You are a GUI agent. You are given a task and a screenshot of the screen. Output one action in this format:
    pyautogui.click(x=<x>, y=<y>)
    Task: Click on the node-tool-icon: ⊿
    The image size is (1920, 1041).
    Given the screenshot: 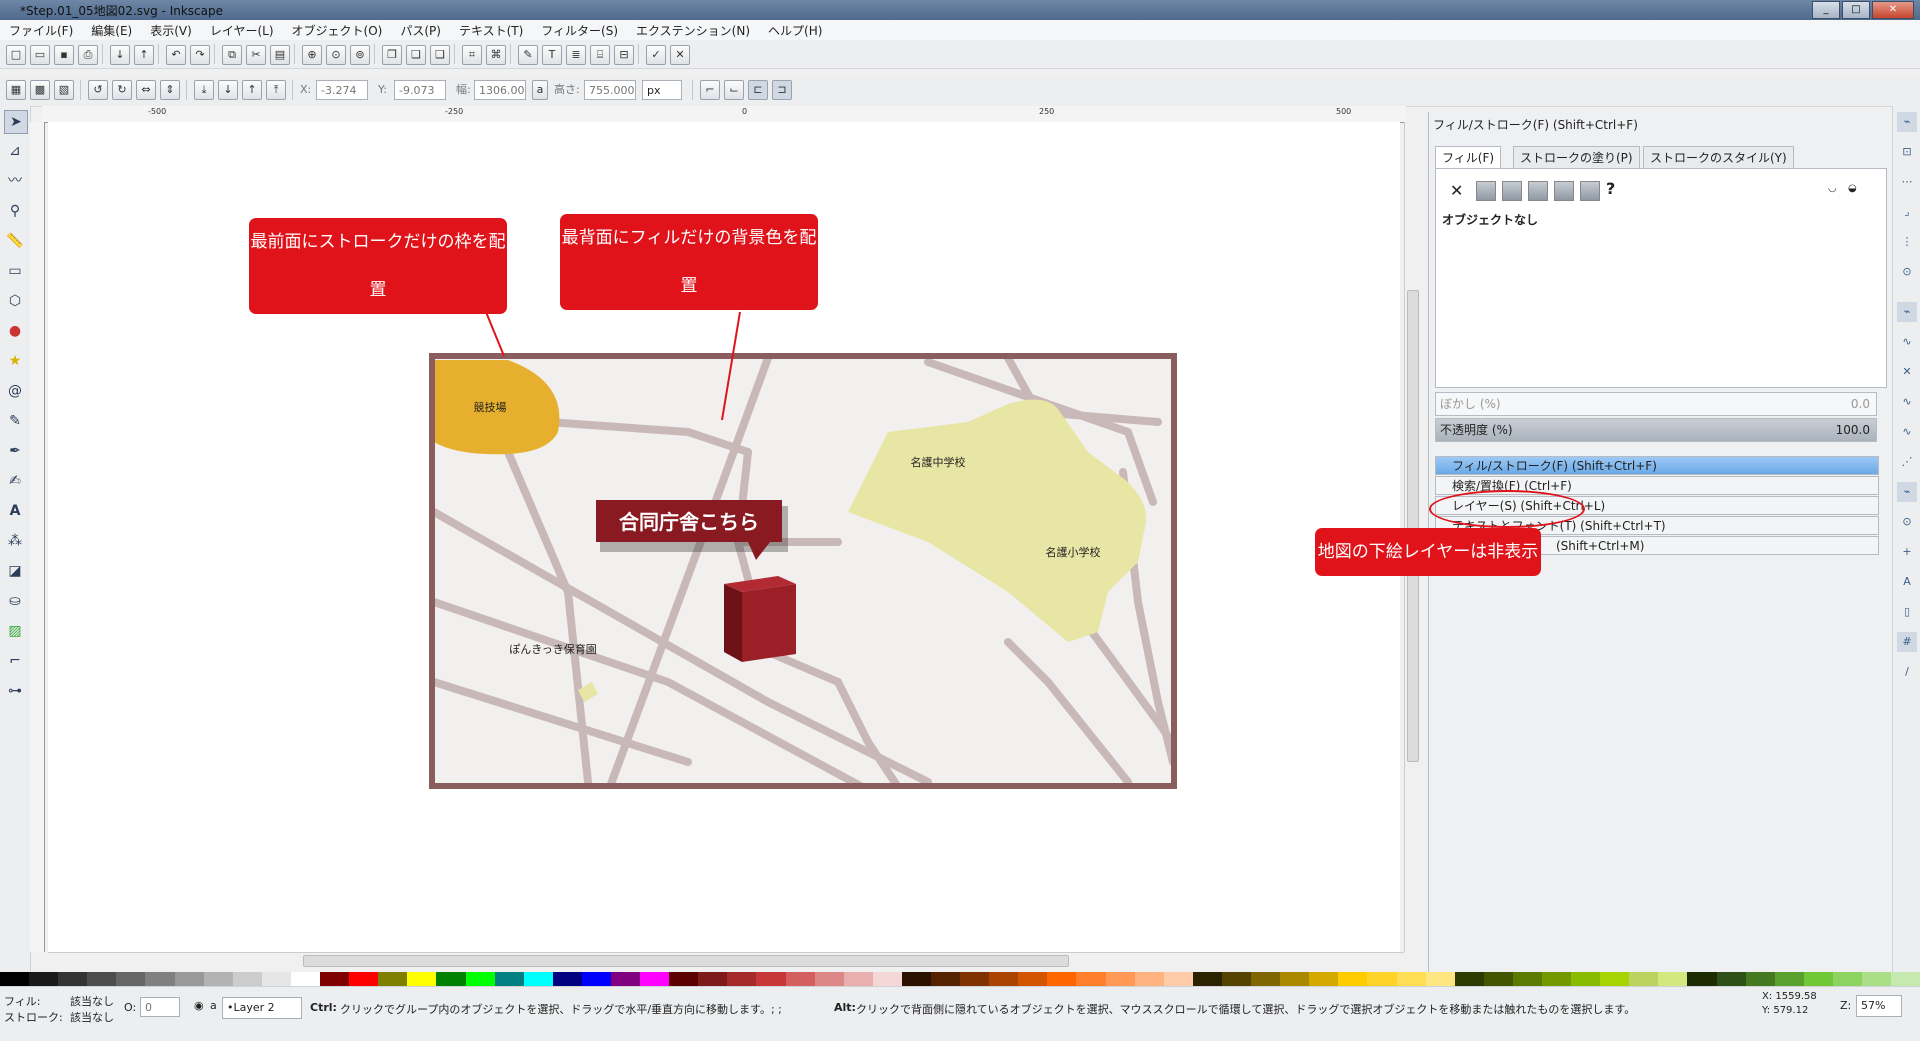 What is the action you would take?
    pyautogui.click(x=15, y=151)
    